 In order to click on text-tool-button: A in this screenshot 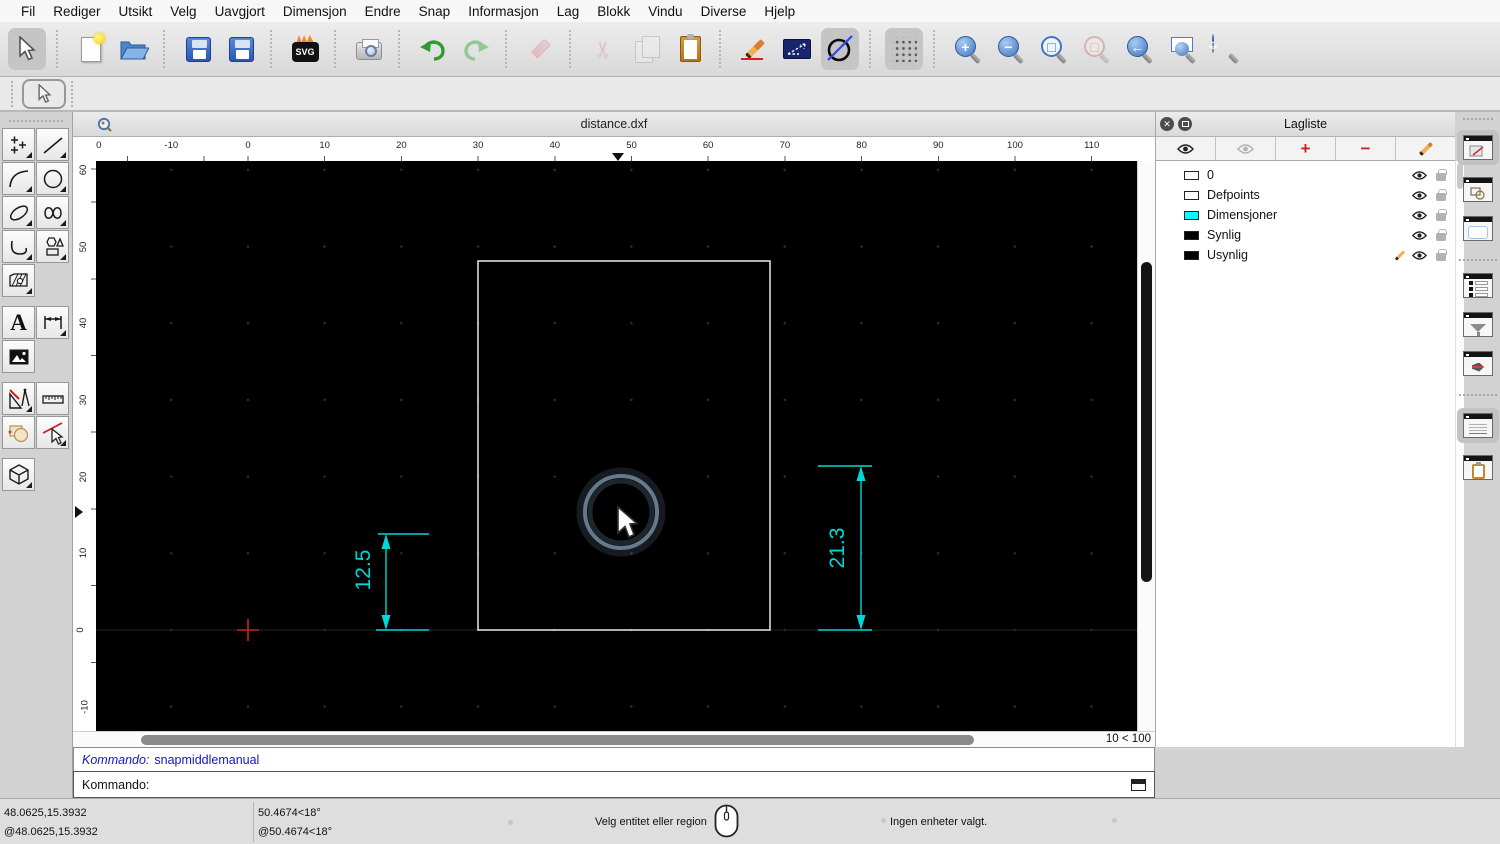, I will do `click(18, 322)`.